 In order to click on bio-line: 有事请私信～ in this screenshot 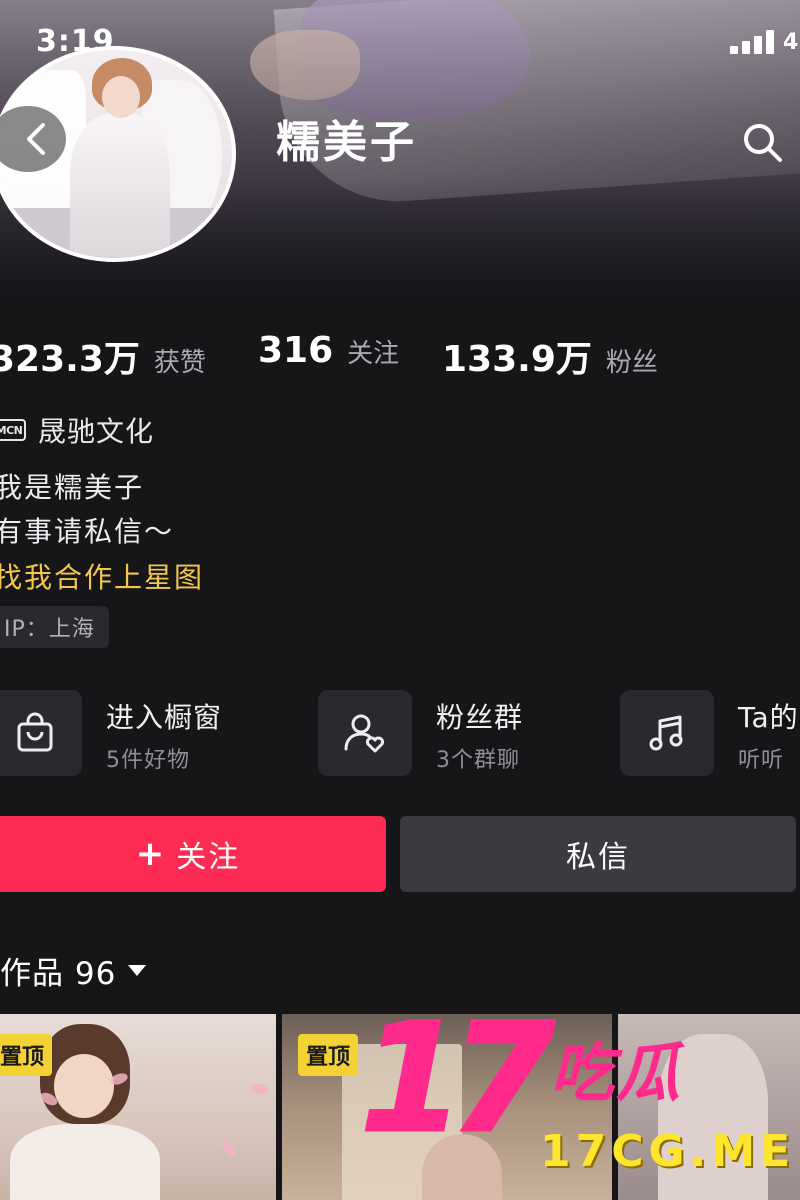, I will do `click(87, 531)`.